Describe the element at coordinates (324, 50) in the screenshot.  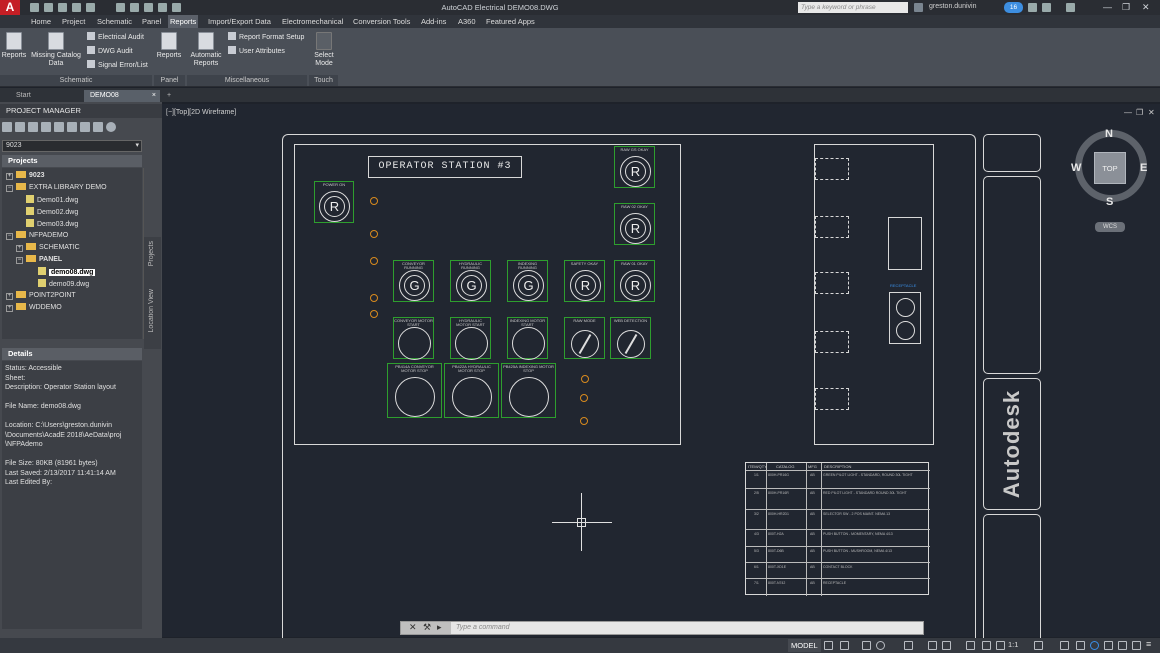
I see `select-mode-button: Select Mode` at that location.